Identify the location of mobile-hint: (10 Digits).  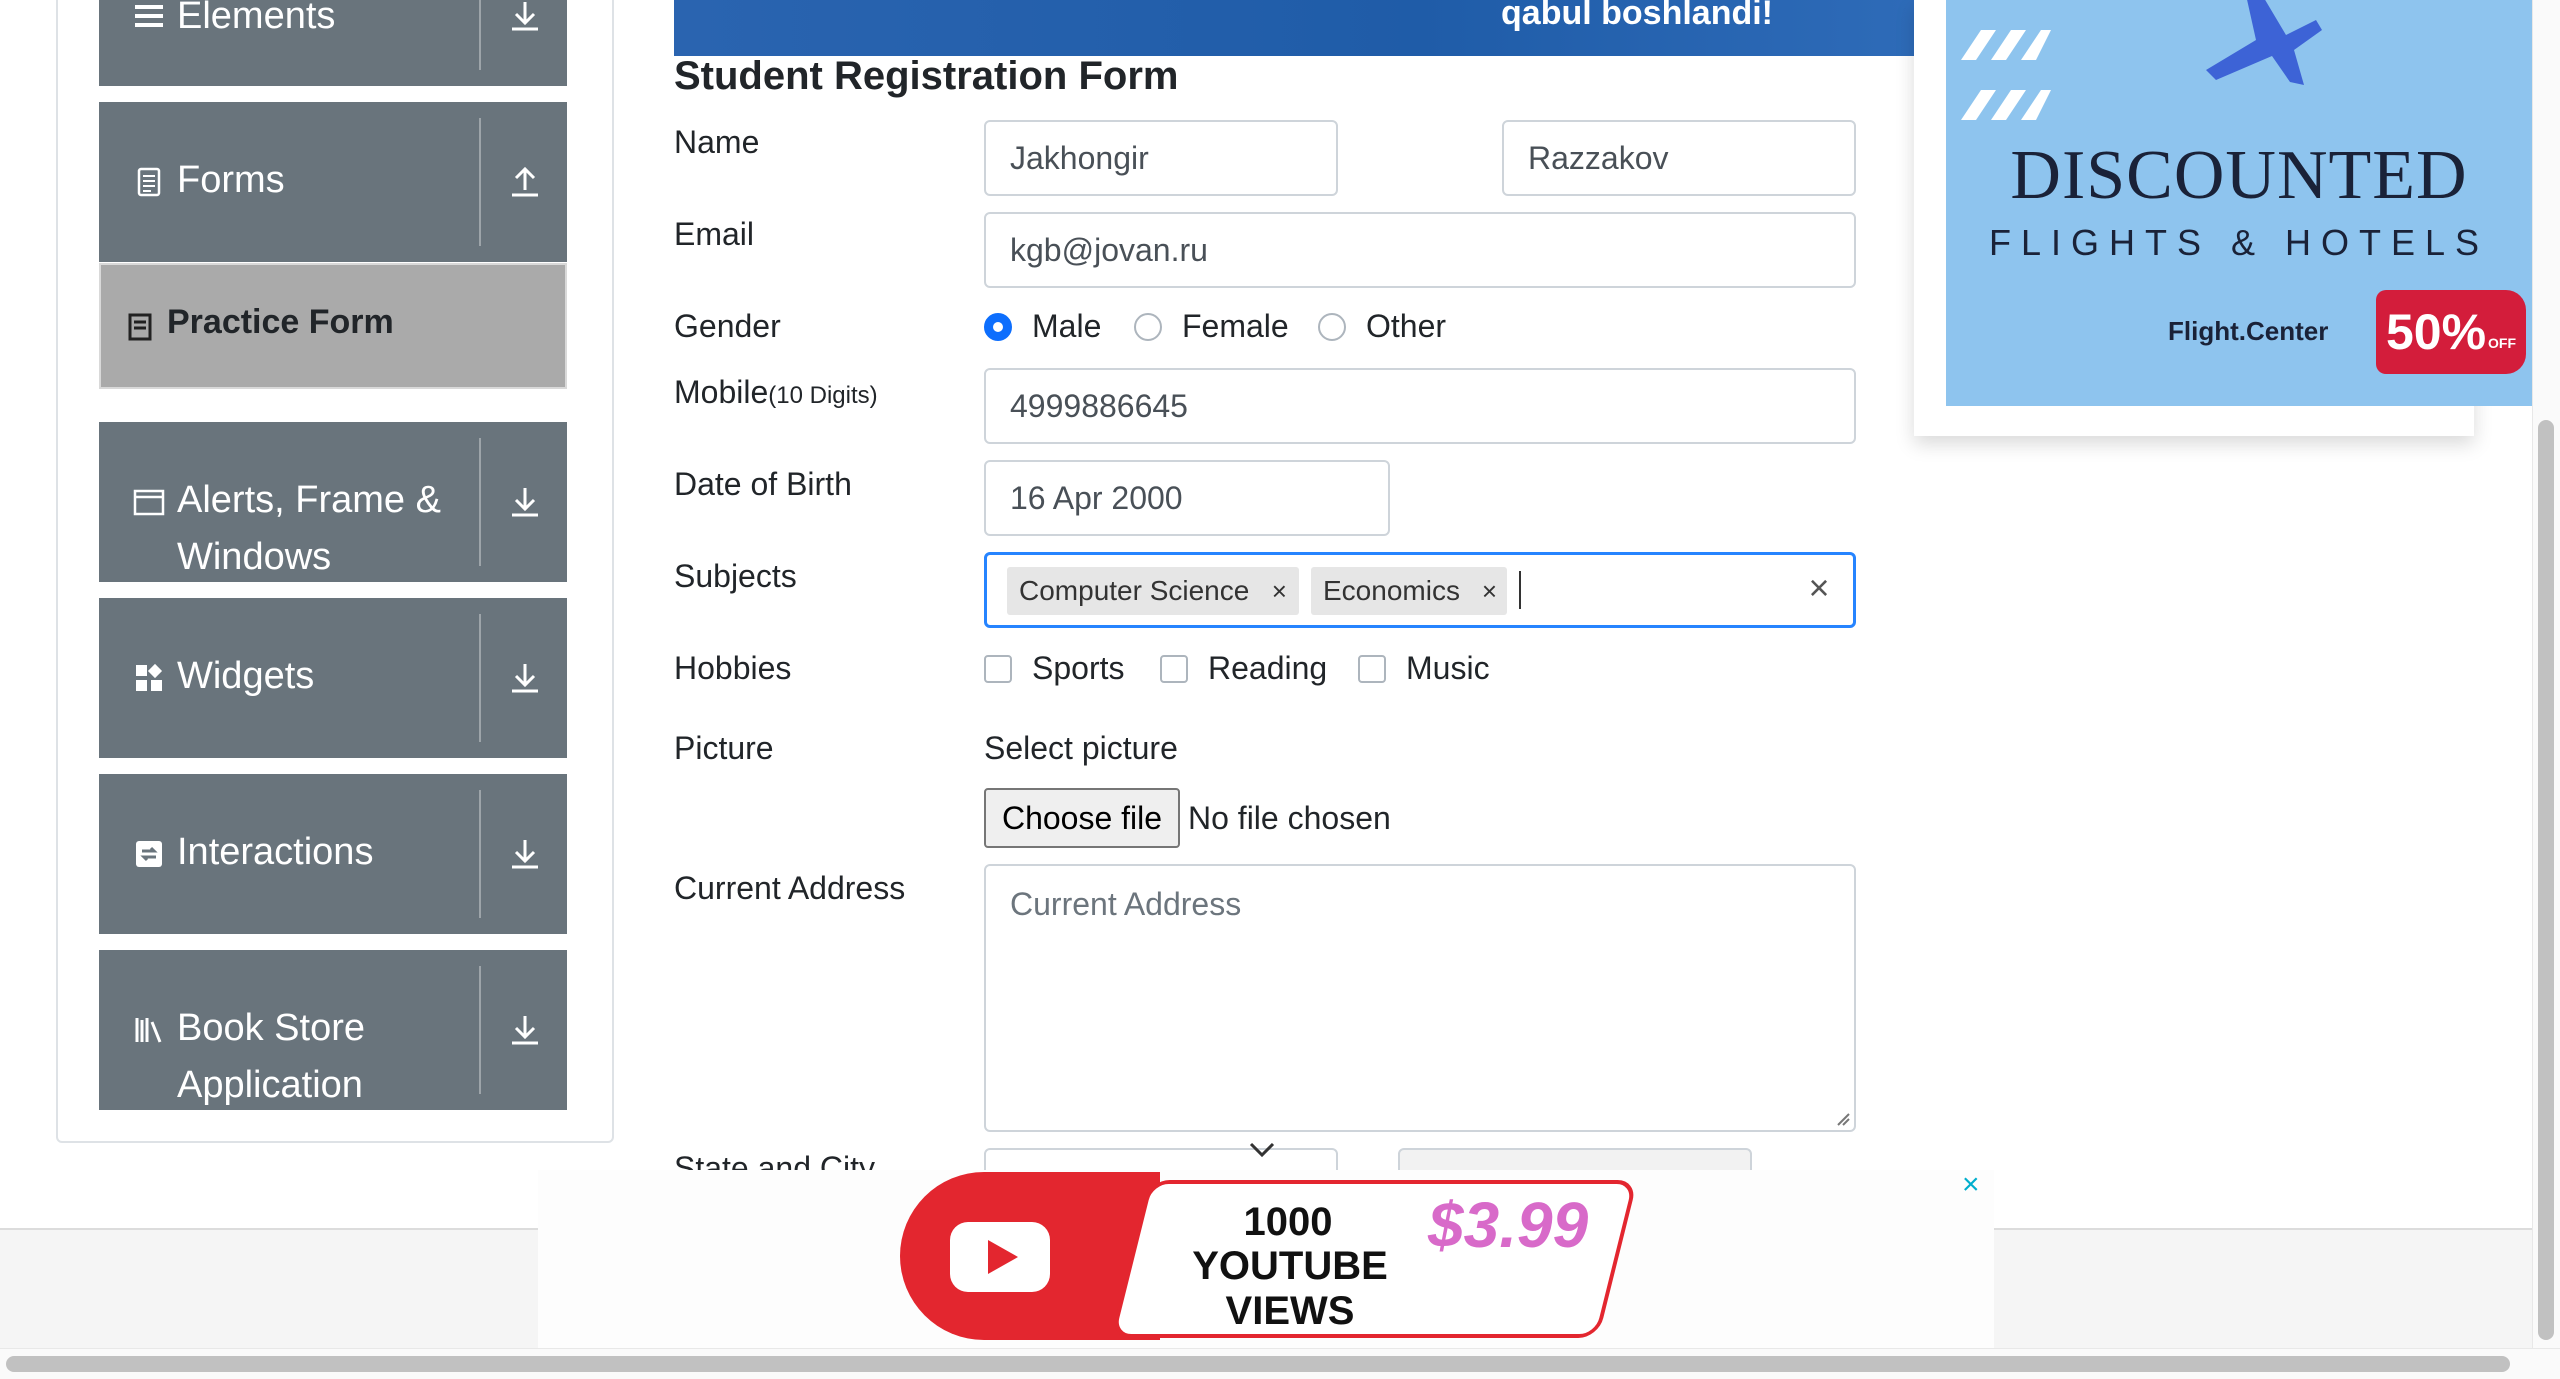
(823, 395).